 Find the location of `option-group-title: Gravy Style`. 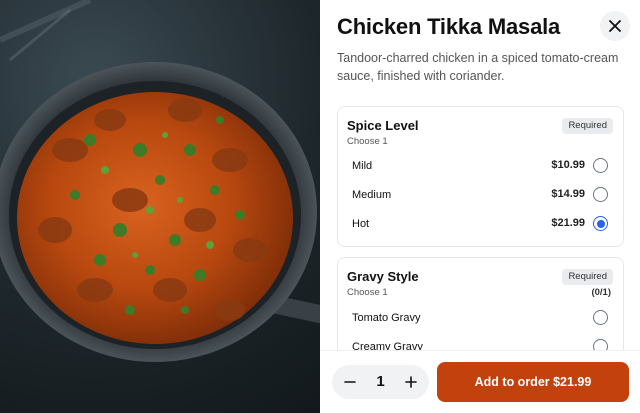

option-group-title: Gravy Style is located at coordinates (383, 276).